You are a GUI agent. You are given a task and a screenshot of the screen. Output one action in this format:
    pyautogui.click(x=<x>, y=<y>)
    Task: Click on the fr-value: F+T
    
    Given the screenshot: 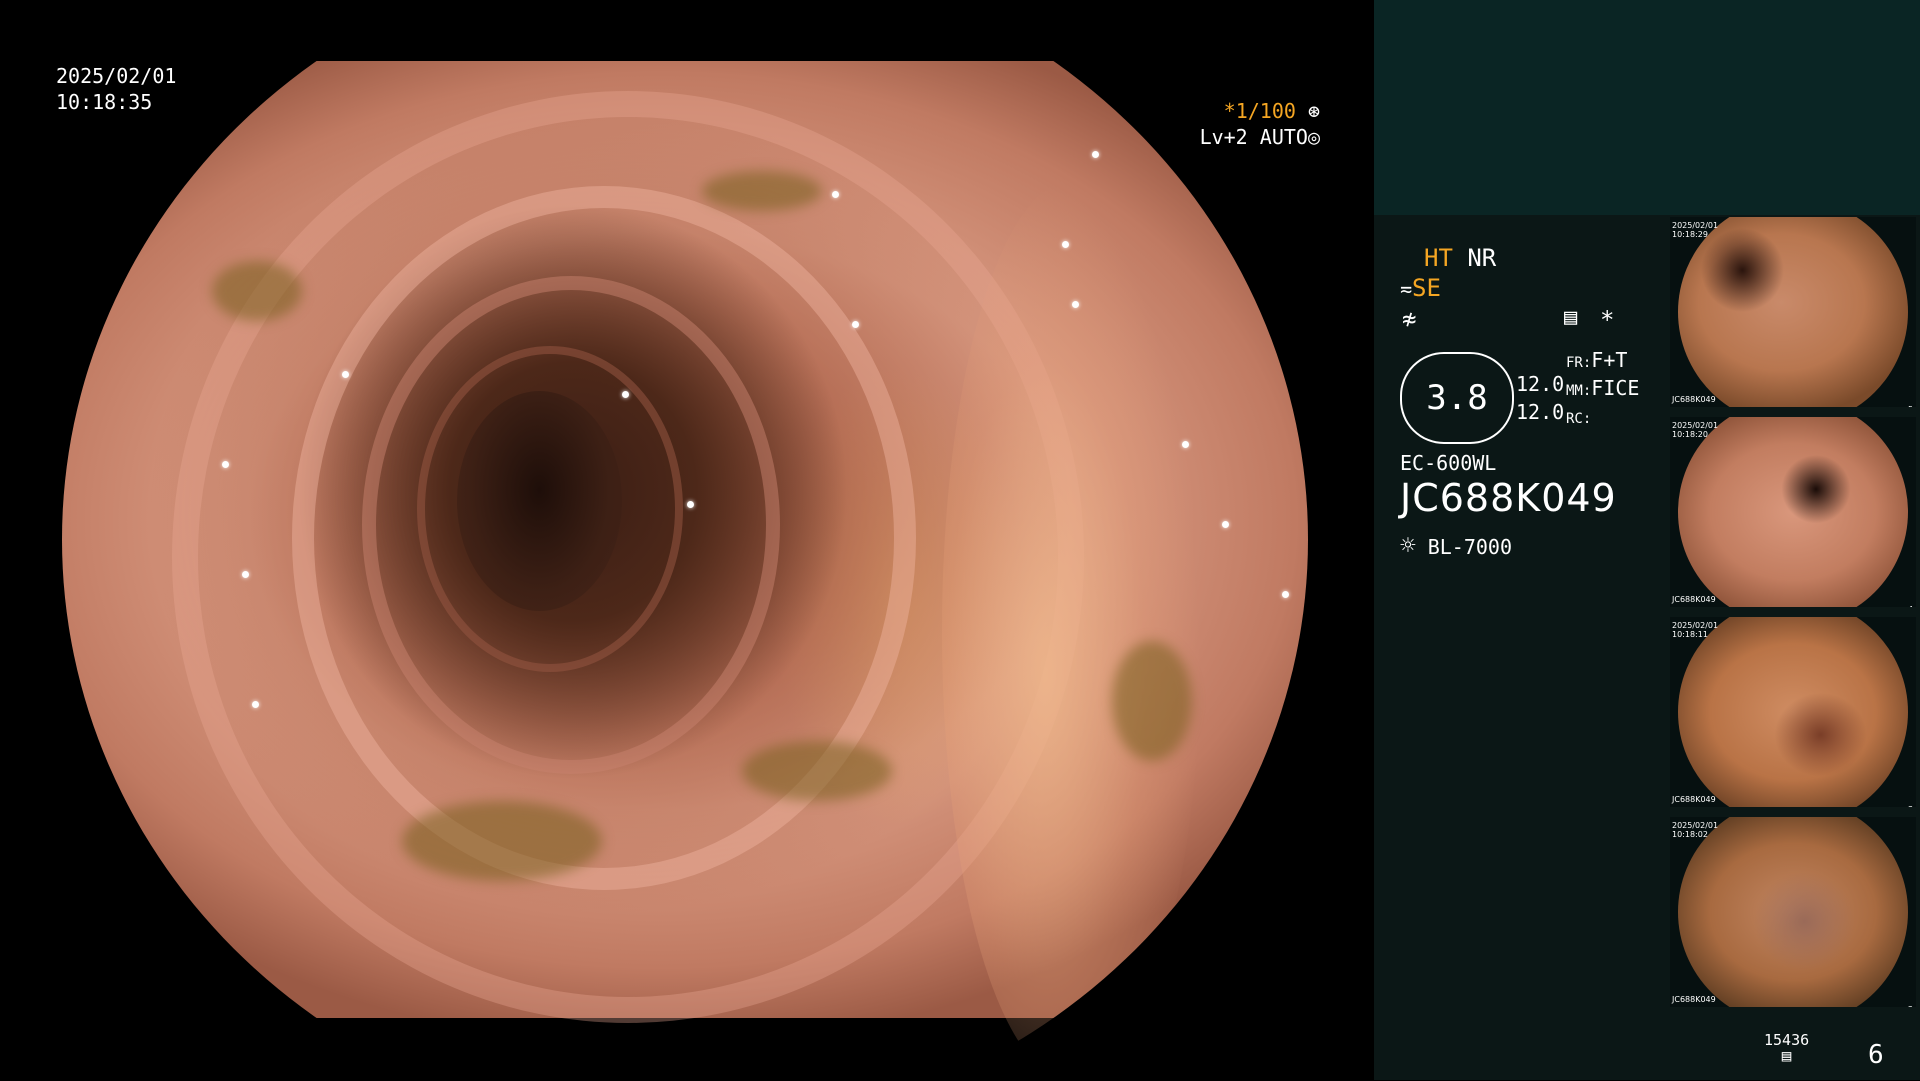 What is the action you would take?
    pyautogui.click(x=1609, y=360)
    